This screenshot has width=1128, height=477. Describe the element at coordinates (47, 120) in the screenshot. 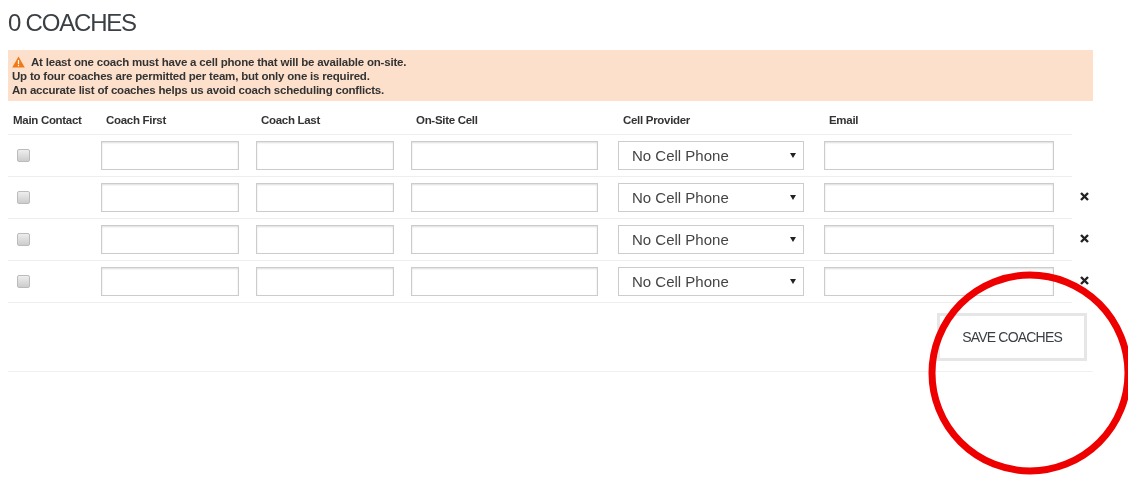

I see `column-header: Main Contact` at that location.